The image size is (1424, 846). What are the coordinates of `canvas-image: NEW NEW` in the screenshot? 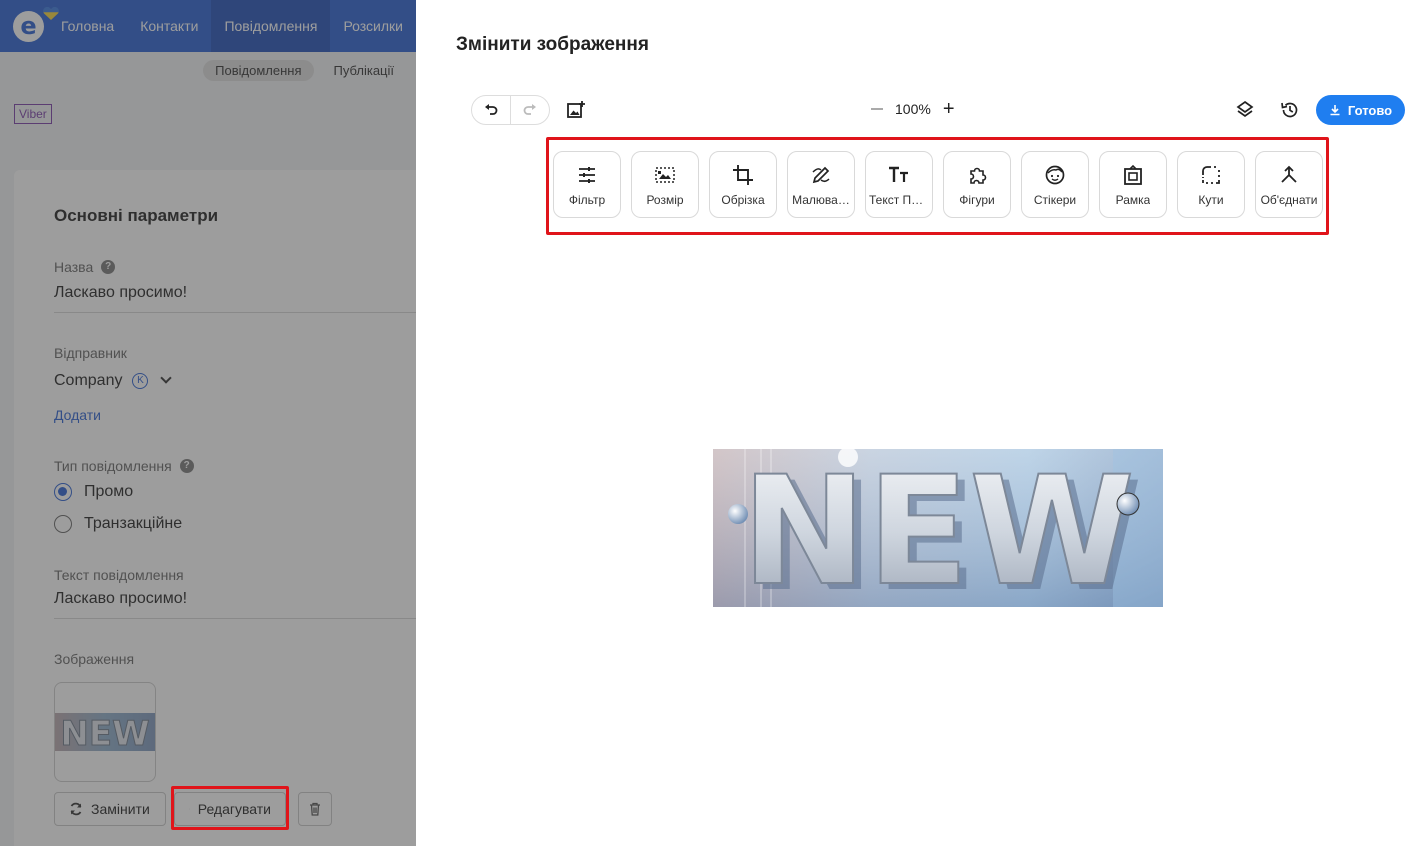 It's located at (938, 528).